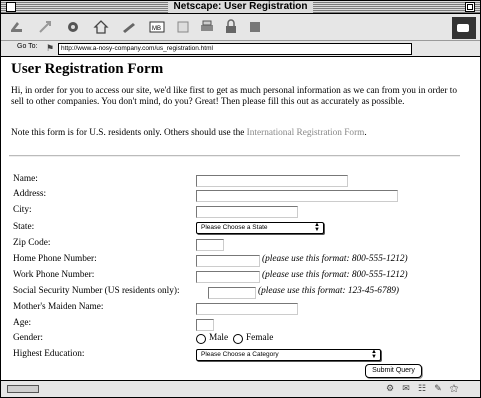  Describe the element at coordinates (73, 27) in the screenshot. I see `reload-icon` at that location.